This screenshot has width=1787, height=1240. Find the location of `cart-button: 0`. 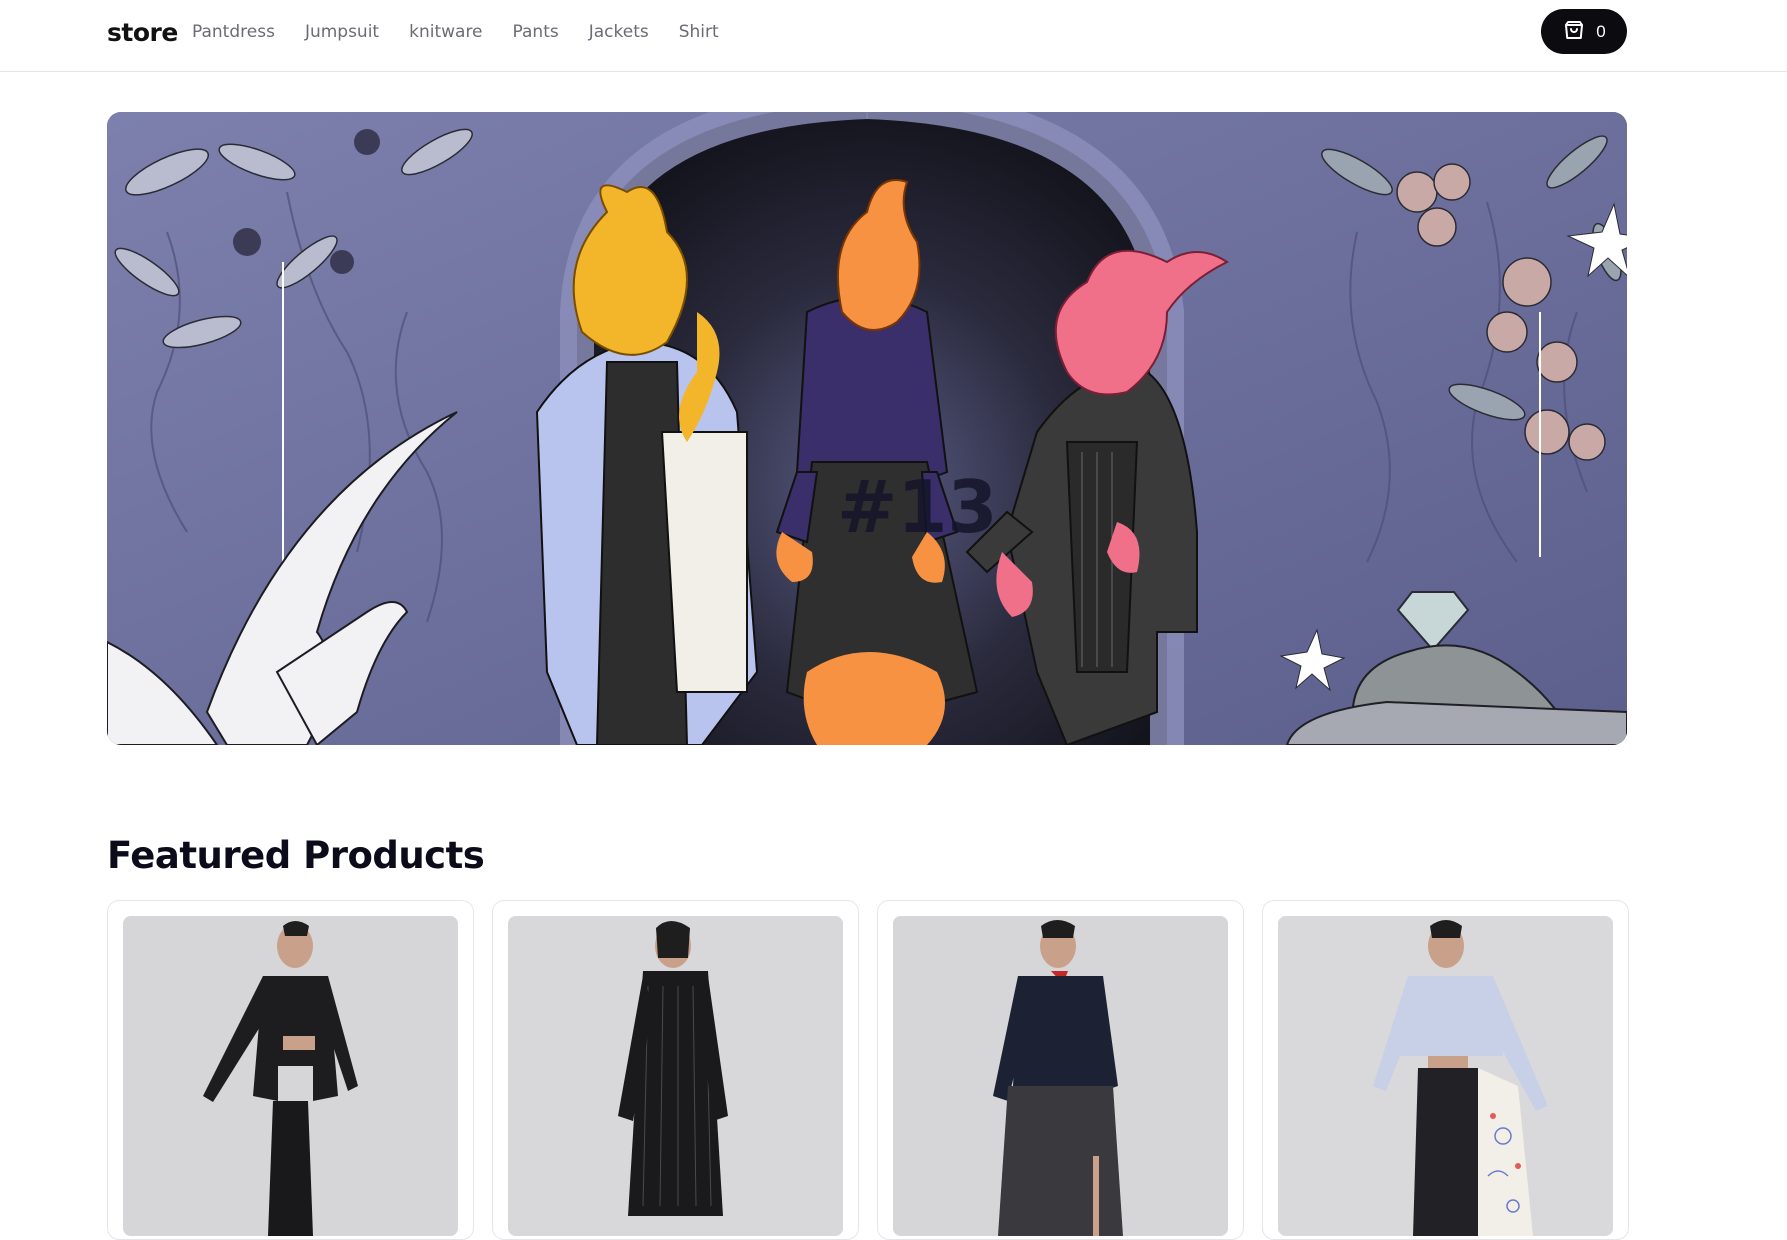

cart-button: 0 is located at coordinates (1584, 31).